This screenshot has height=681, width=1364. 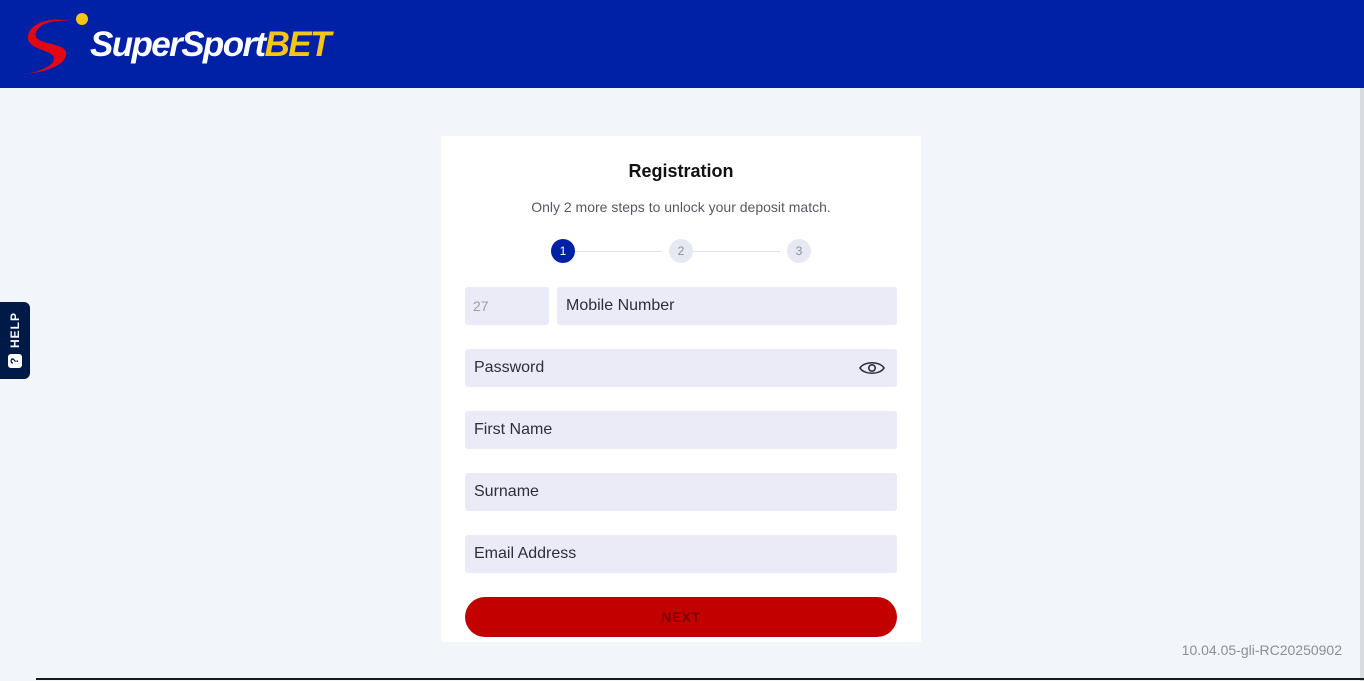 What do you see at coordinates (681, 554) in the screenshot?
I see `email-address-input: Email Address` at bounding box center [681, 554].